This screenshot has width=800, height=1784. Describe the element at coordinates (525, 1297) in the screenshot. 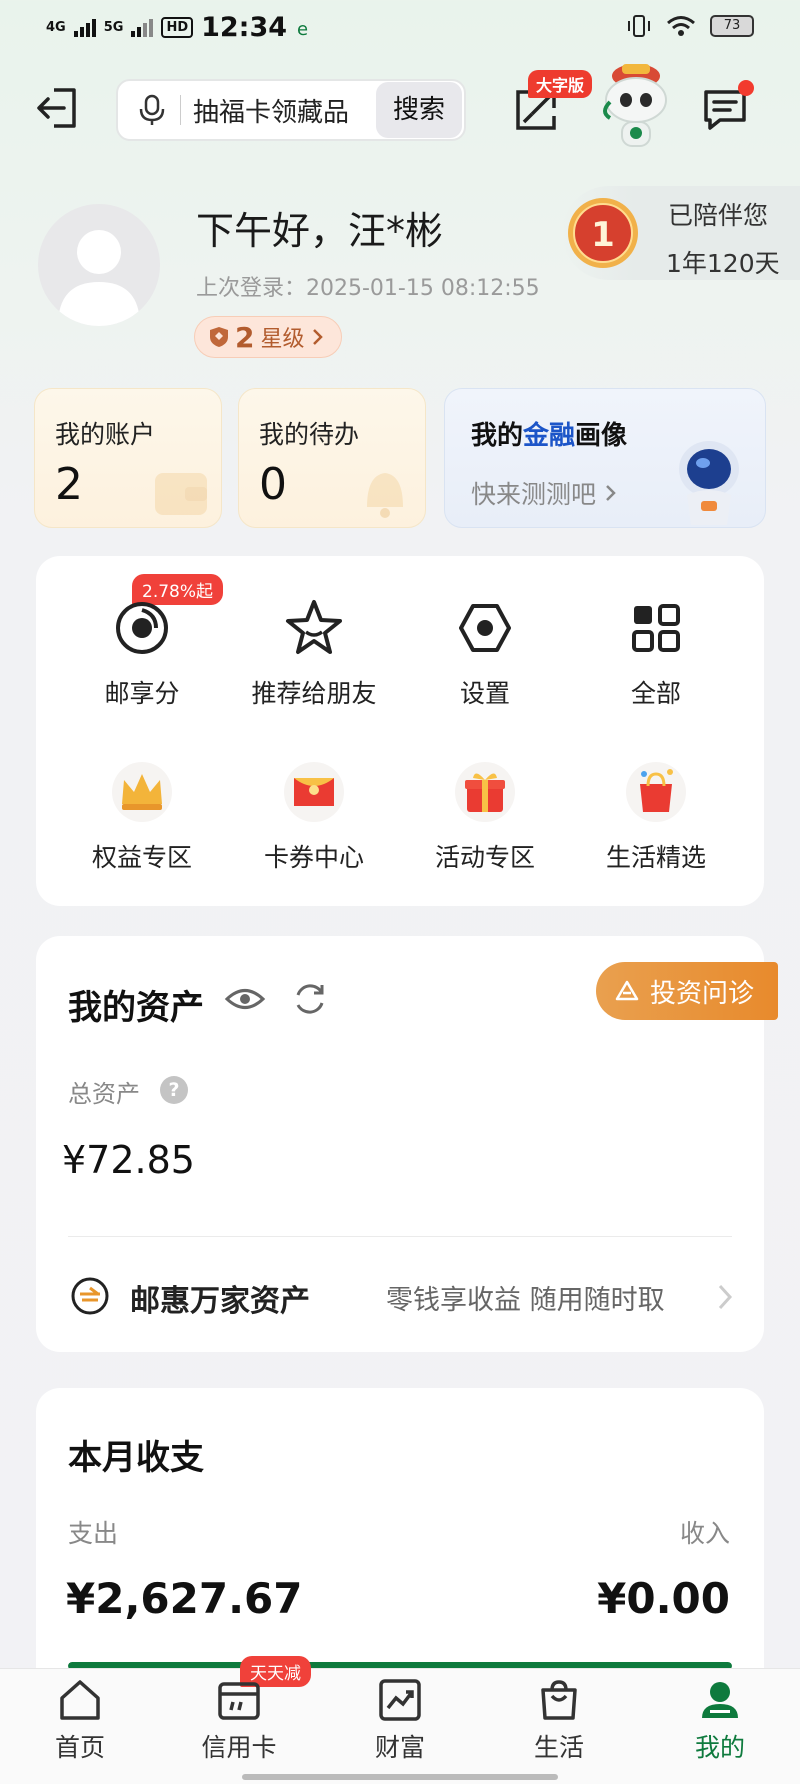

I see `youhuiwanjia-desc: 零钱享收益 随用随时取` at that location.